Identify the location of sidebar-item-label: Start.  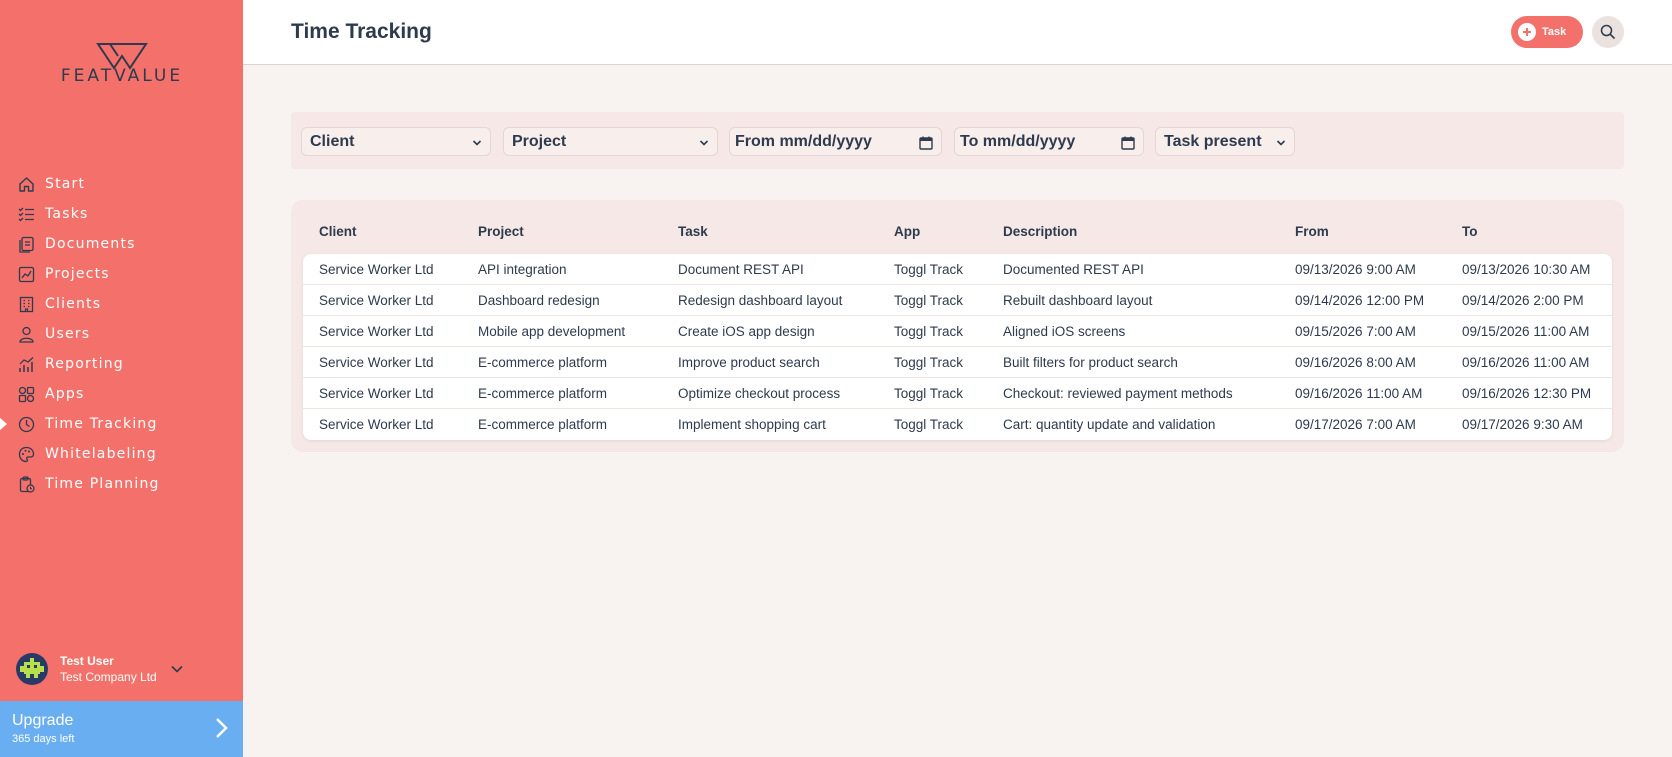
(65, 184).